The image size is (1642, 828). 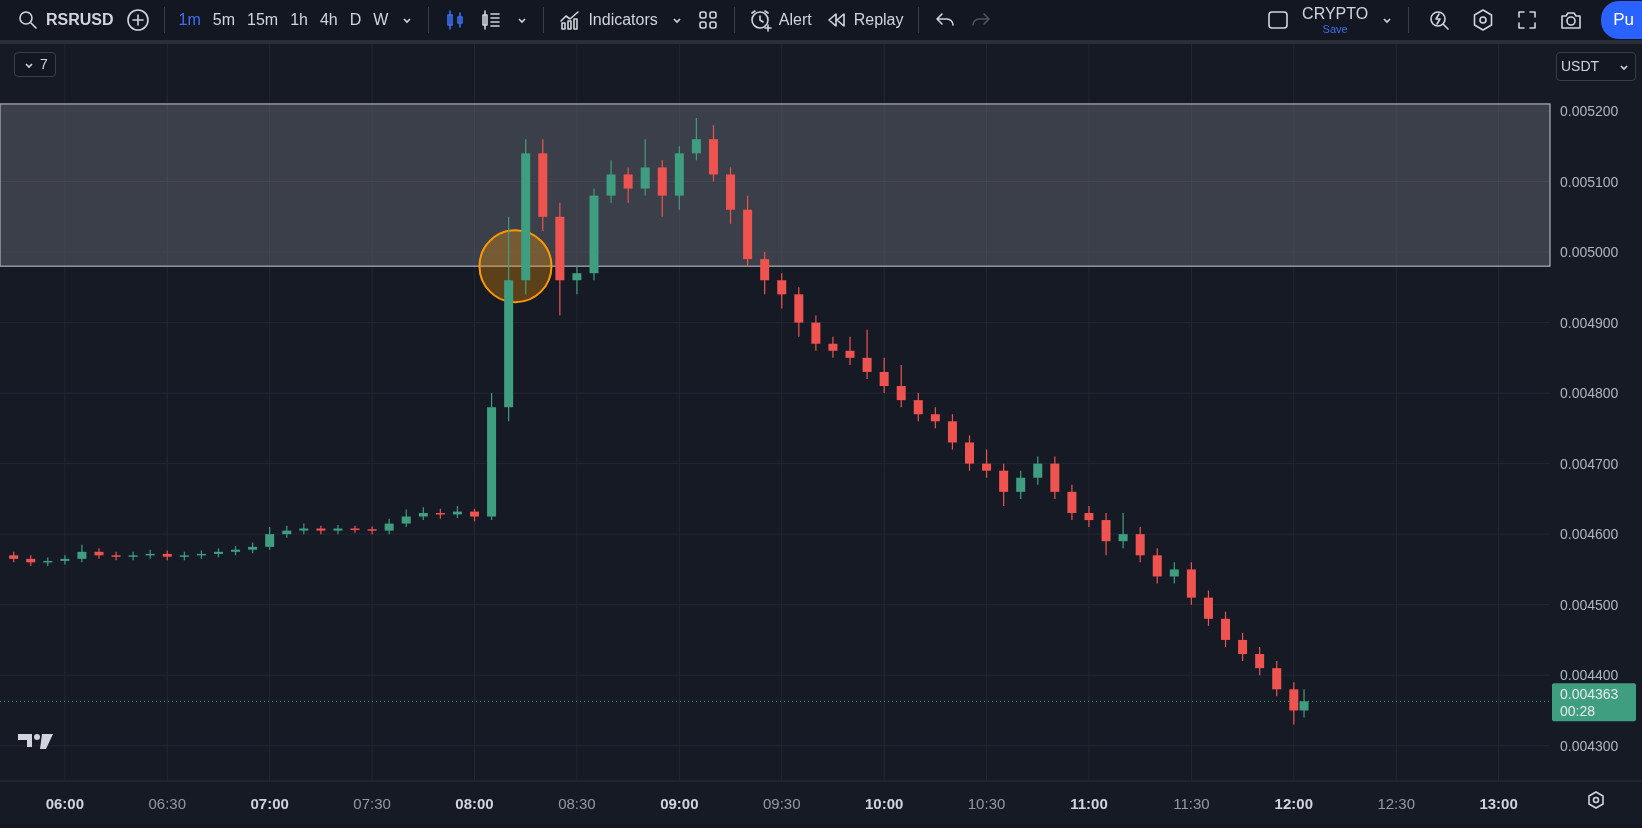 What do you see at coordinates (65, 803) in the screenshot?
I see `time-label: 06:00` at bounding box center [65, 803].